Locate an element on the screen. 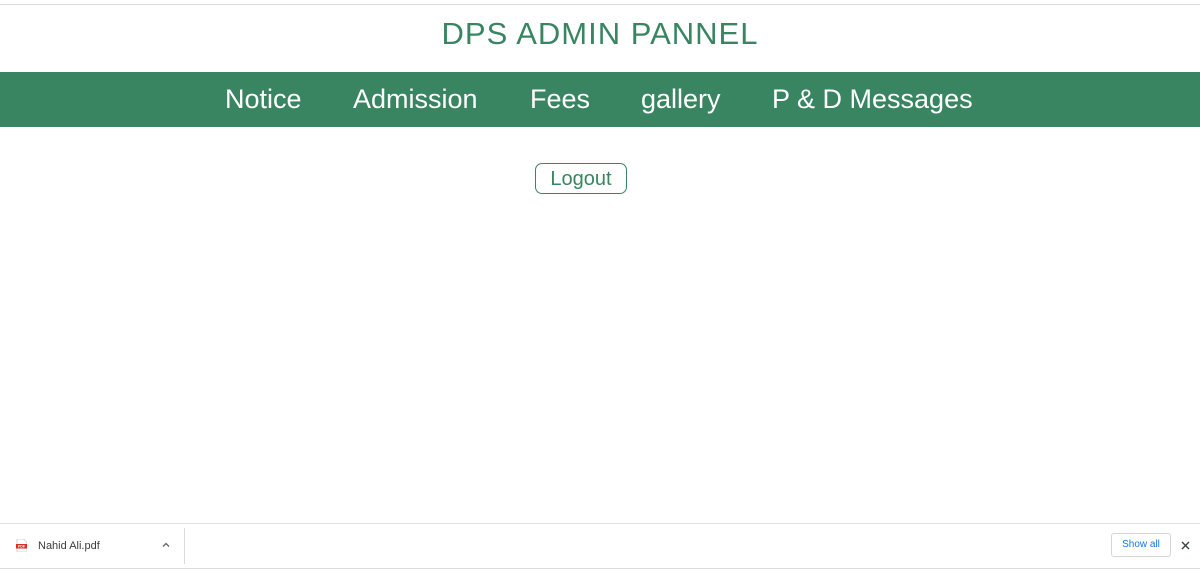  download-divider is located at coordinates (184, 546).